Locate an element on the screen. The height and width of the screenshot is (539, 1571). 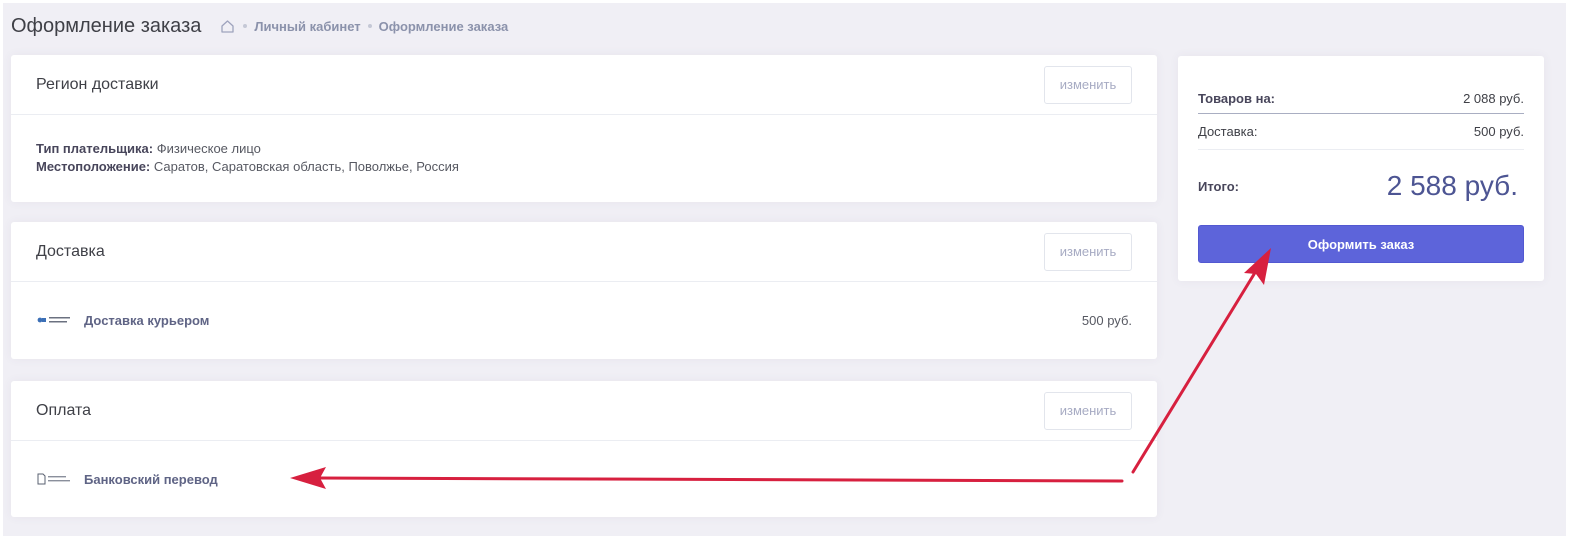
payment-method-row: Банковский перевод is located at coordinates (584, 479).